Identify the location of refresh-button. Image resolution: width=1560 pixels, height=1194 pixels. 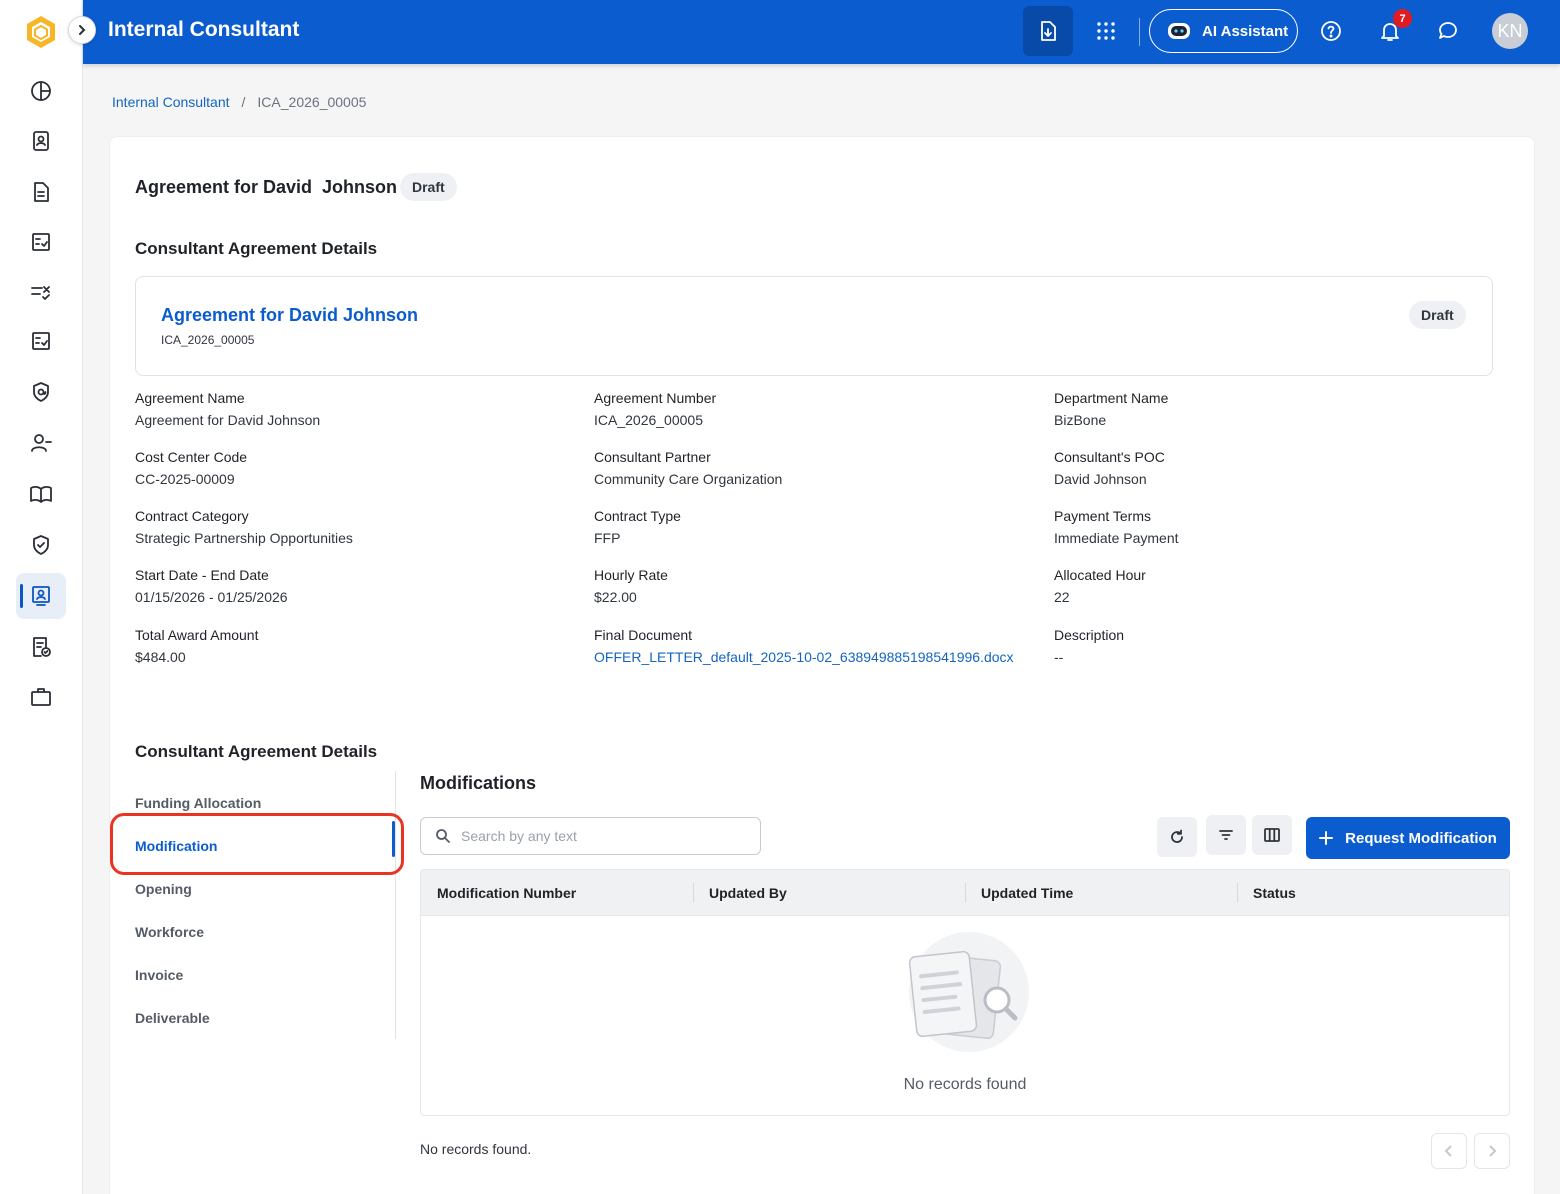
(1177, 837).